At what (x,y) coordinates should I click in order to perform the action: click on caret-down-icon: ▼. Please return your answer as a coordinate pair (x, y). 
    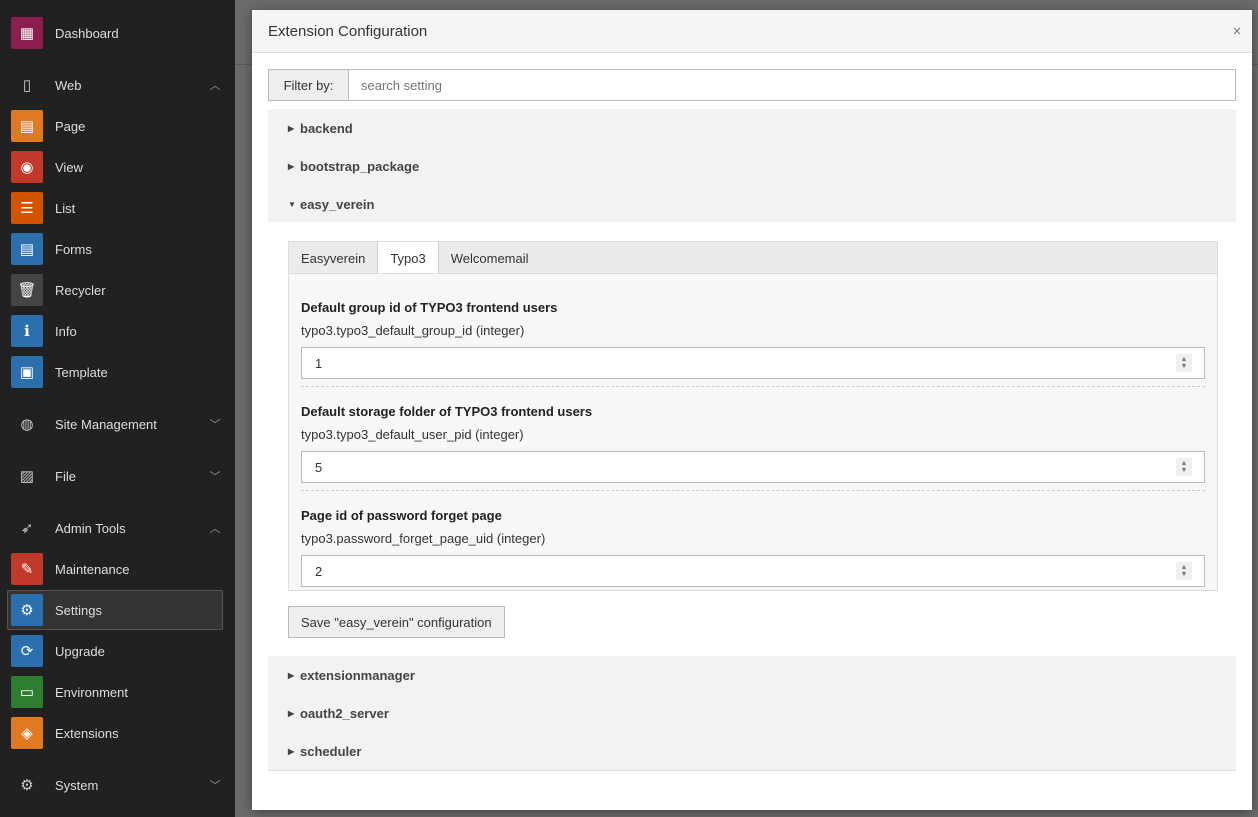
    Looking at the image, I should click on (292, 204).